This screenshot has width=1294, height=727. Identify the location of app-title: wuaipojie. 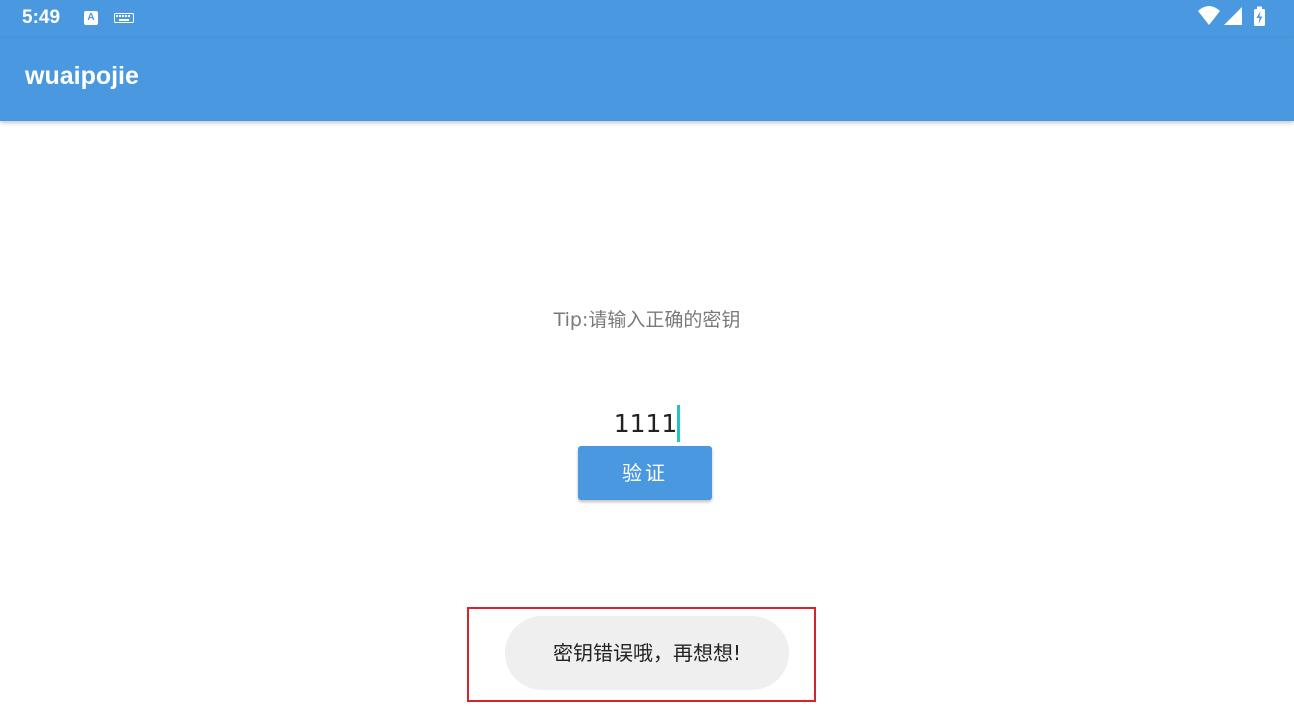
(82, 76).